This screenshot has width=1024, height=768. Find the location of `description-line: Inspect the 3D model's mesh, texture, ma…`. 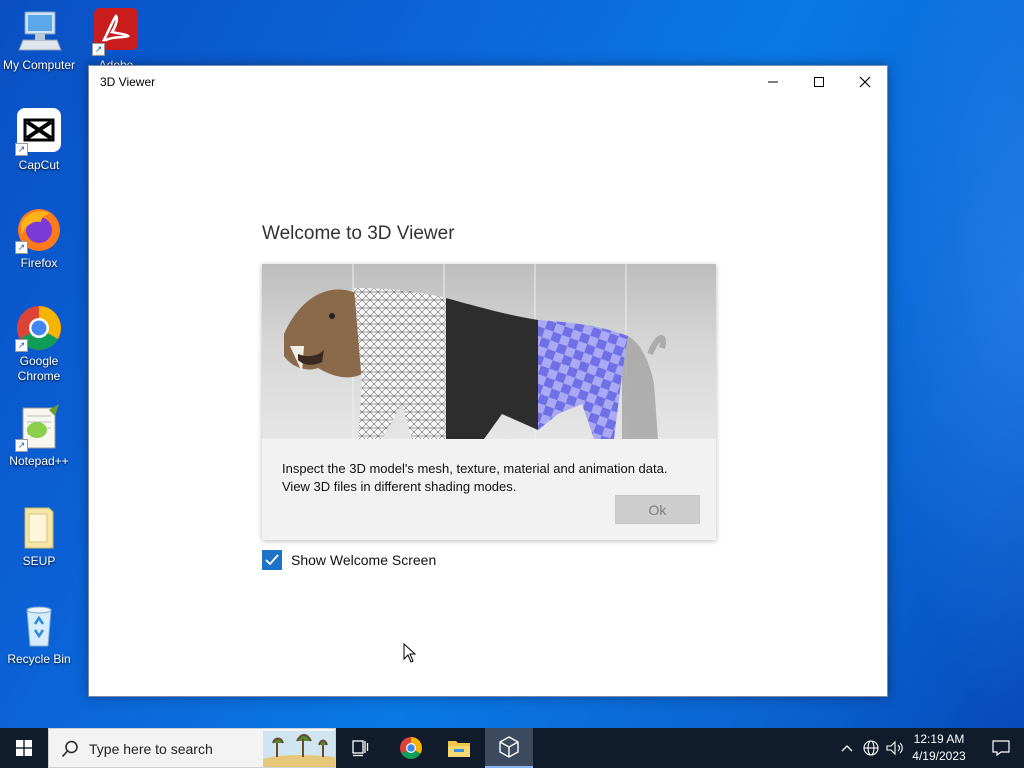

description-line: Inspect the 3D model's mesh, texture, ma… is located at coordinates (475, 468).